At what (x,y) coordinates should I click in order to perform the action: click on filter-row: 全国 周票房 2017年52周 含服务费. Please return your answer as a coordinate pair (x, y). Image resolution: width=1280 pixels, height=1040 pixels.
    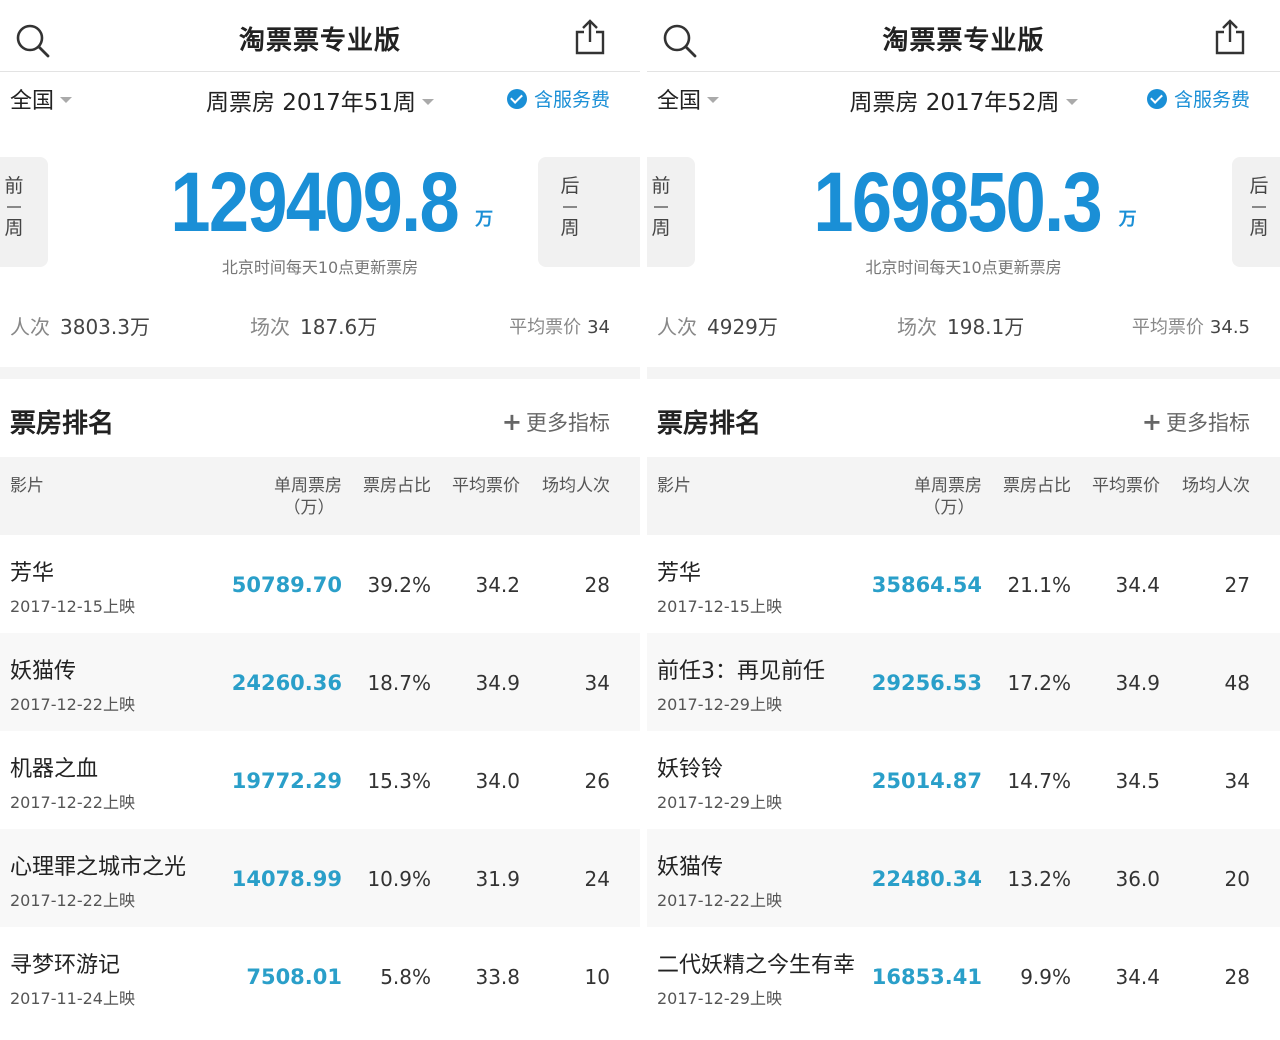
    Looking at the image, I should click on (963, 97).